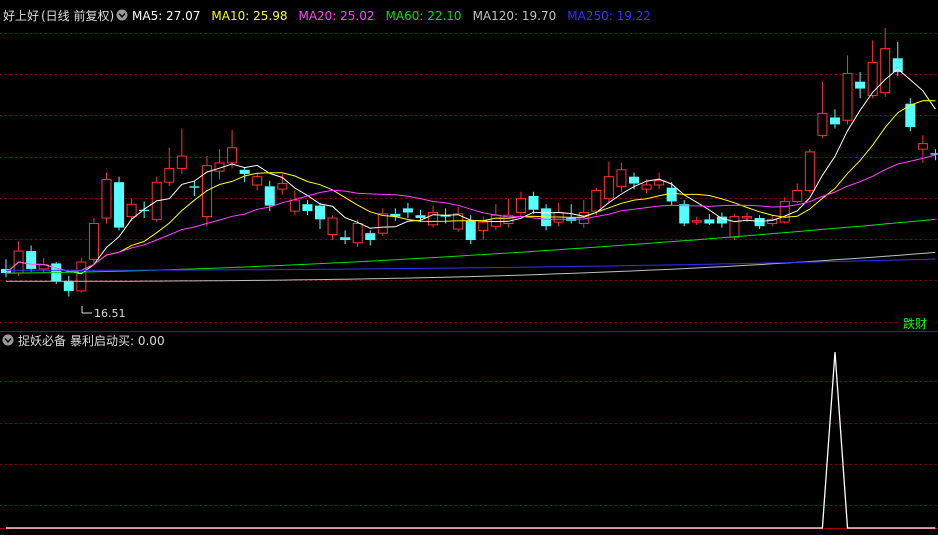 The image size is (938, 535). I want to click on ma250-line, so click(471, 264).